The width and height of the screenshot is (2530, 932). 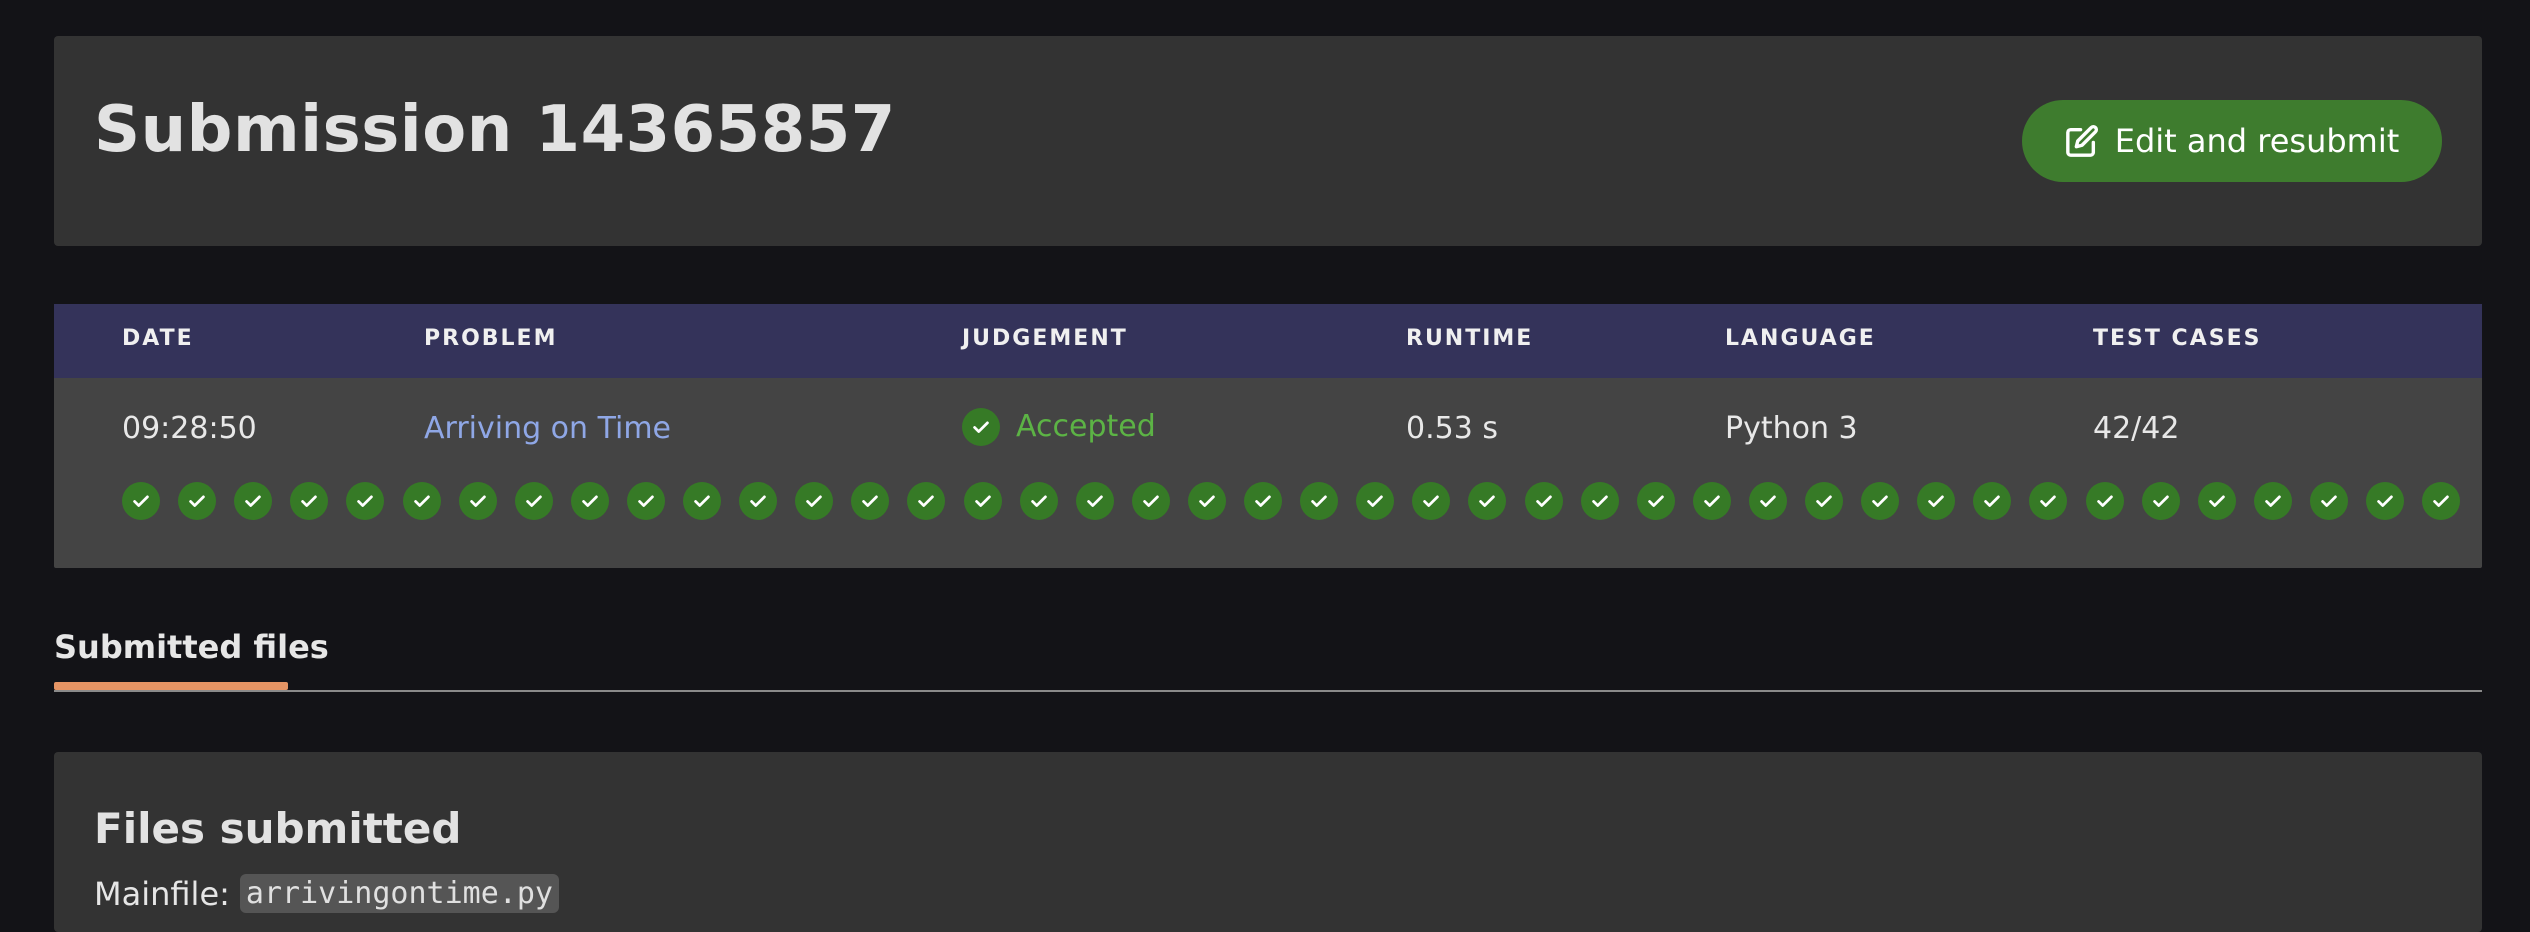 What do you see at coordinates (477, 501) in the screenshot?
I see `test-case-7-check-icon` at bounding box center [477, 501].